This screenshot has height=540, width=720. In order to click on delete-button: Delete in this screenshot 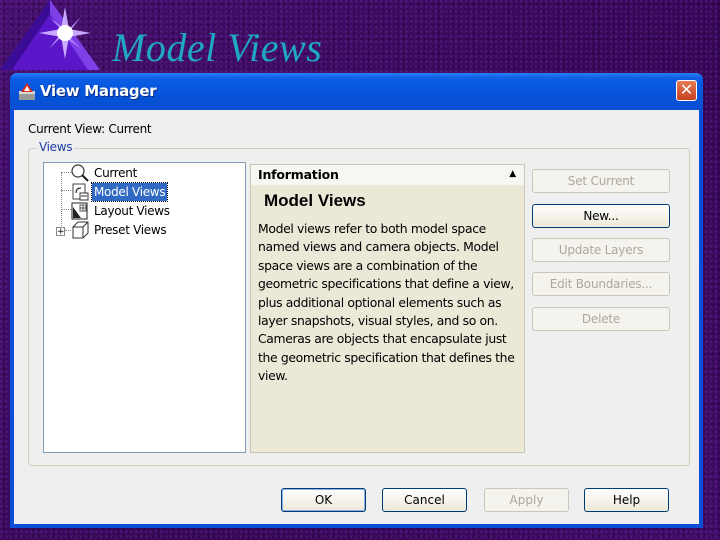, I will do `click(601, 319)`.